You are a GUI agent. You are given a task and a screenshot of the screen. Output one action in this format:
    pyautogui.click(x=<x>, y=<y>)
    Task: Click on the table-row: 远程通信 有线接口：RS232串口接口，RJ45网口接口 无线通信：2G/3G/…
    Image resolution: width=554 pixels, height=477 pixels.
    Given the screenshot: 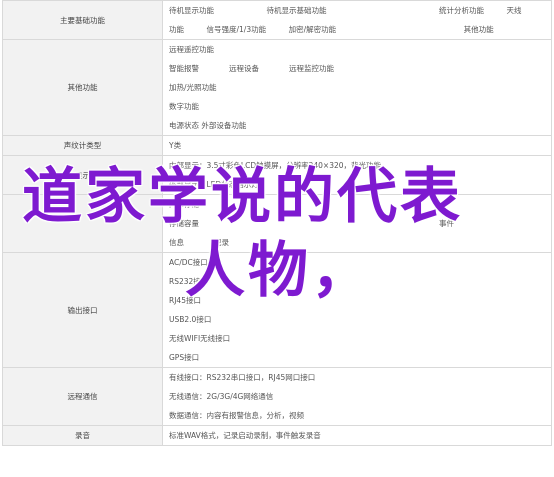 What is the action you would take?
    pyautogui.click(x=277, y=396)
    